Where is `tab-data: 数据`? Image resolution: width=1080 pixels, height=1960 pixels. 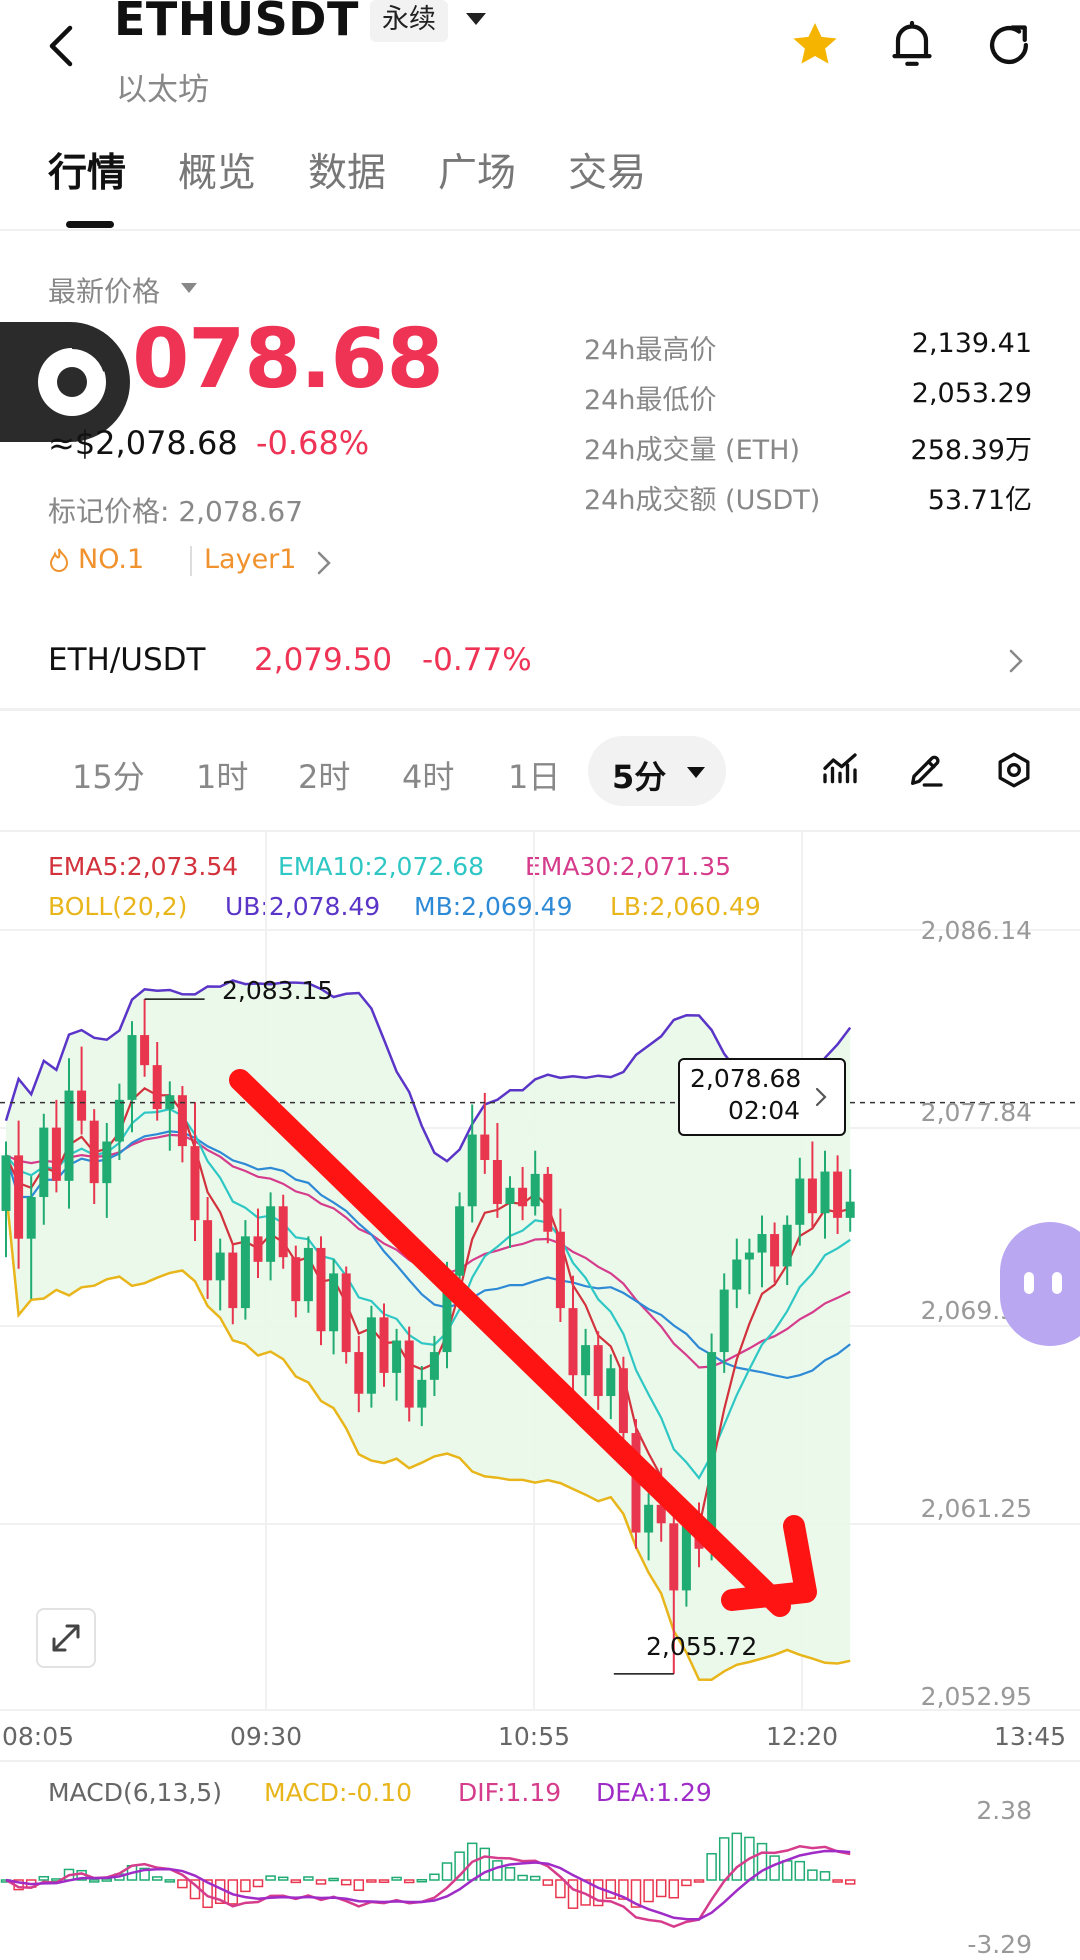
tab-data: 数据 is located at coordinates (347, 170).